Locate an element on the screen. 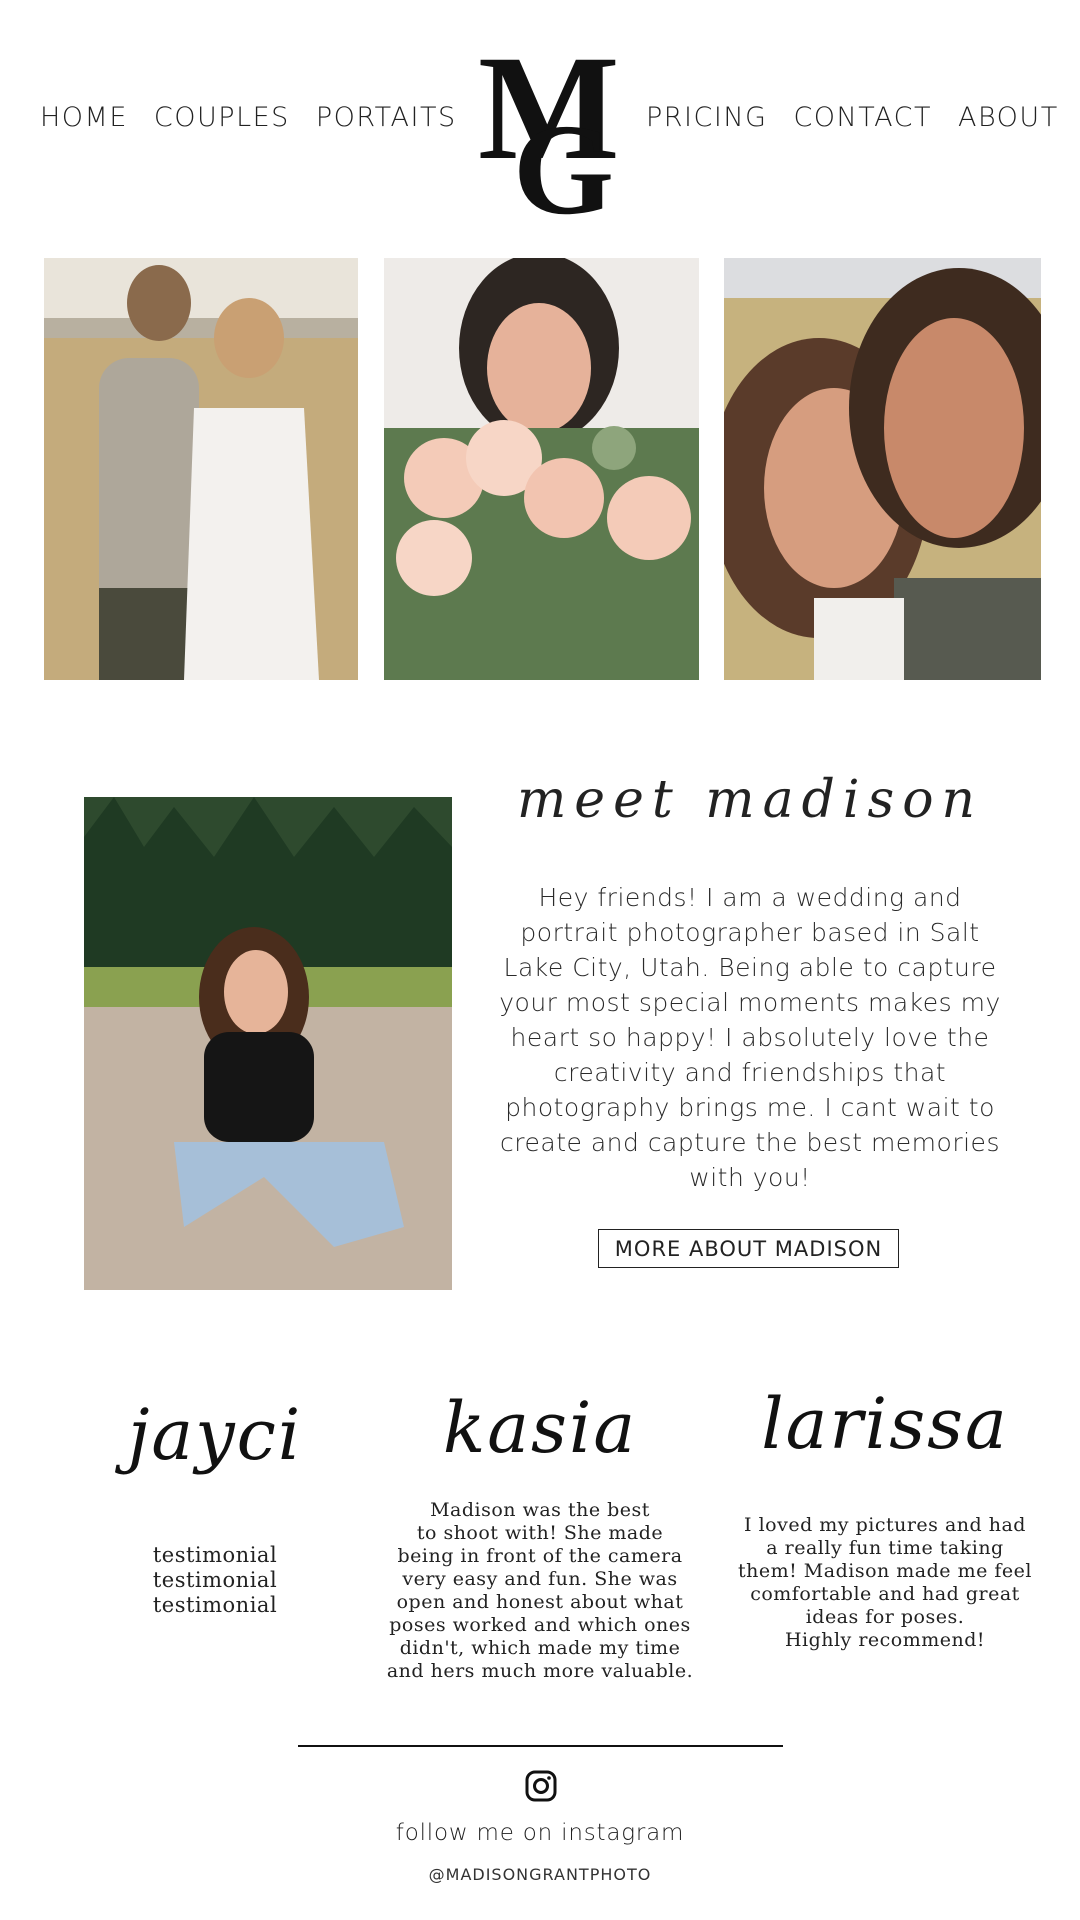  couple-closeup-photo is located at coordinates (882, 469).